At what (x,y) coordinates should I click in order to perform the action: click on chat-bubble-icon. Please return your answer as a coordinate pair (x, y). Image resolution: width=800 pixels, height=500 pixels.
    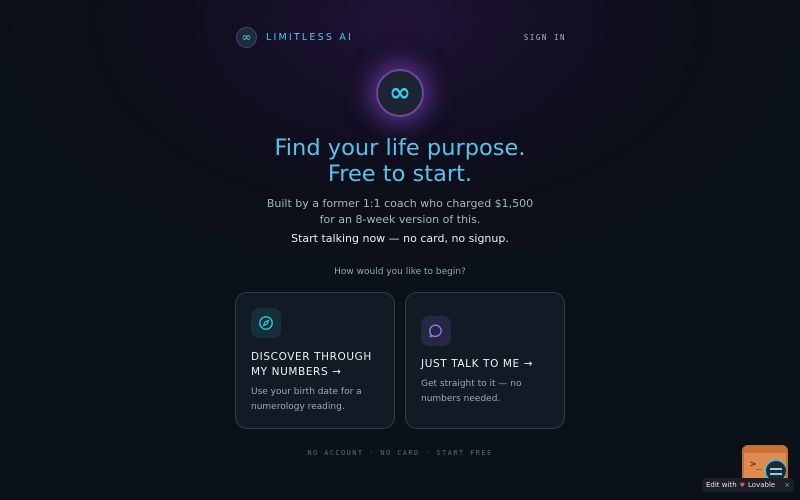
    Looking at the image, I should click on (436, 331).